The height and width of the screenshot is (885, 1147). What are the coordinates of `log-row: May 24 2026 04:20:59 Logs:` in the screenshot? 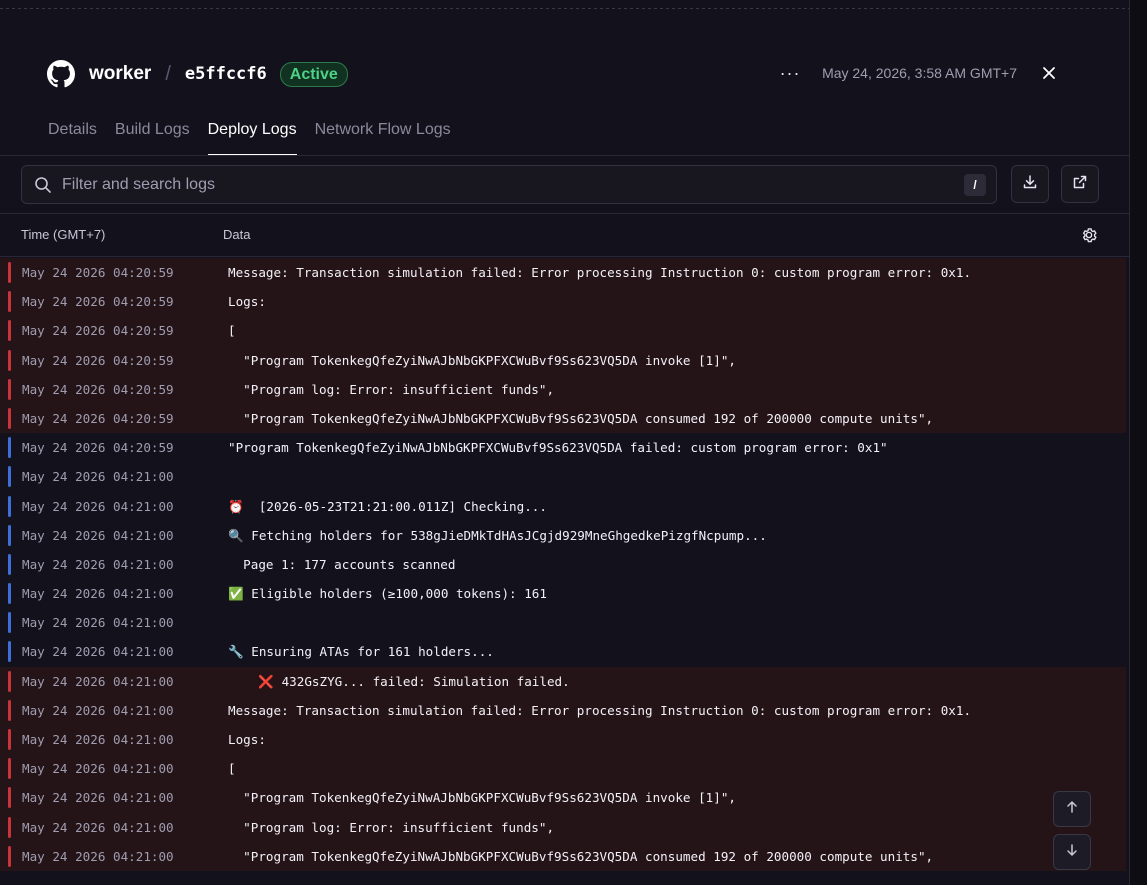 It's located at (563, 302).